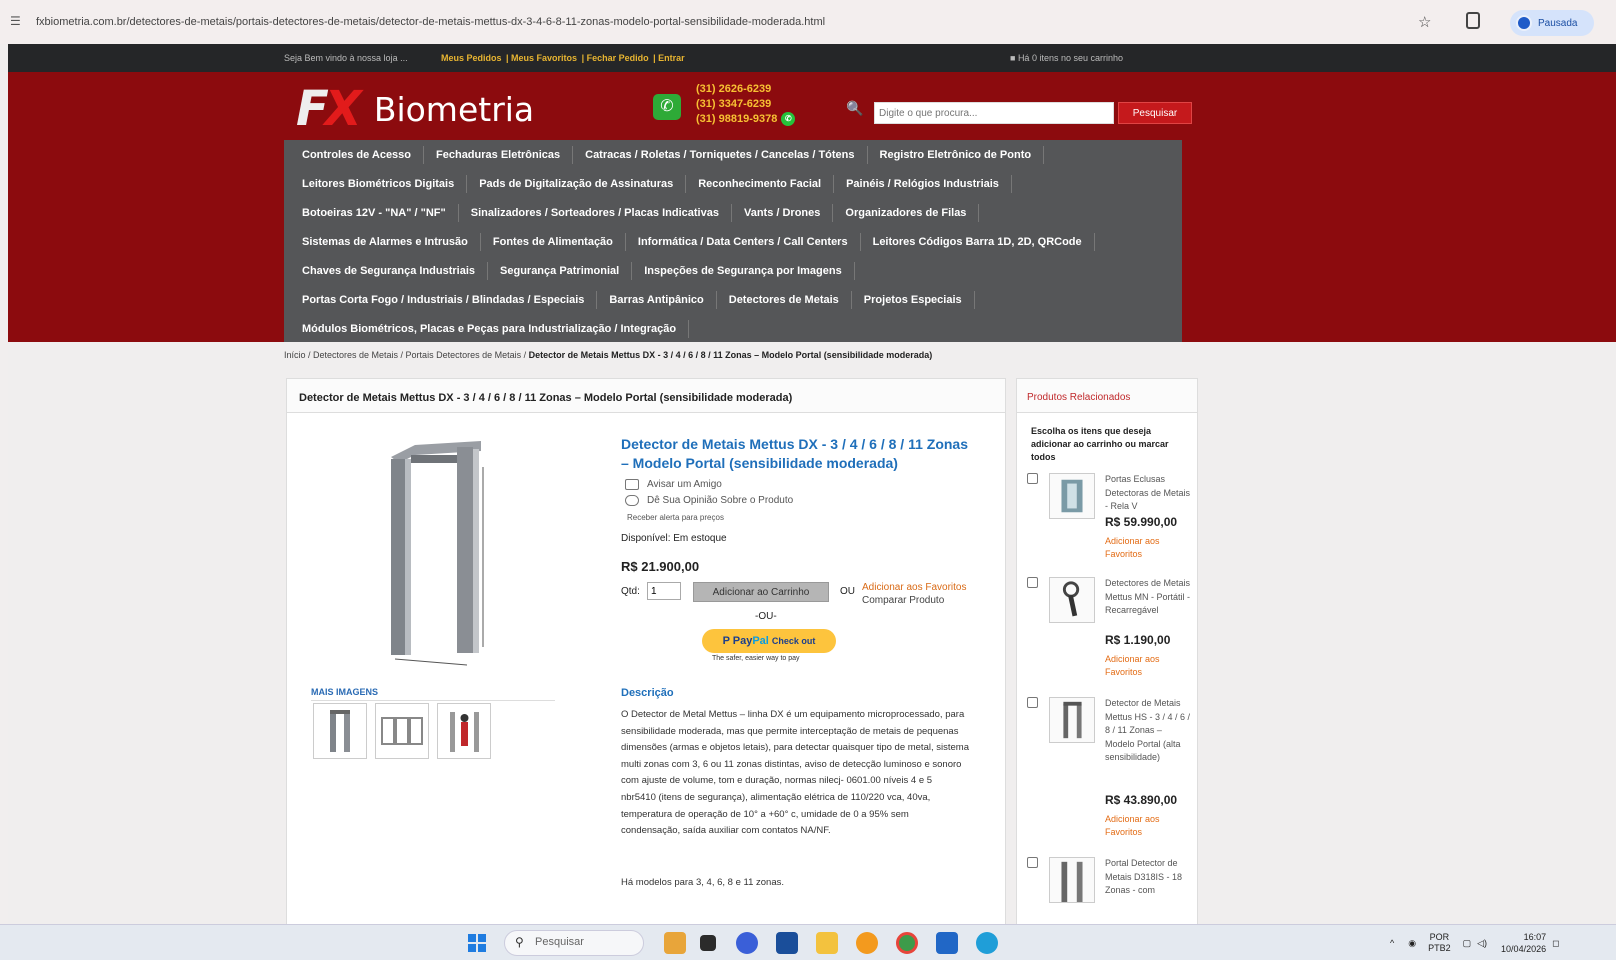 Image resolution: width=1616 pixels, height=960 pixels. What do you see at coordinates (675, 943) in the screenshot?
I see `widgets-icon` at bounding box center [675, 943].